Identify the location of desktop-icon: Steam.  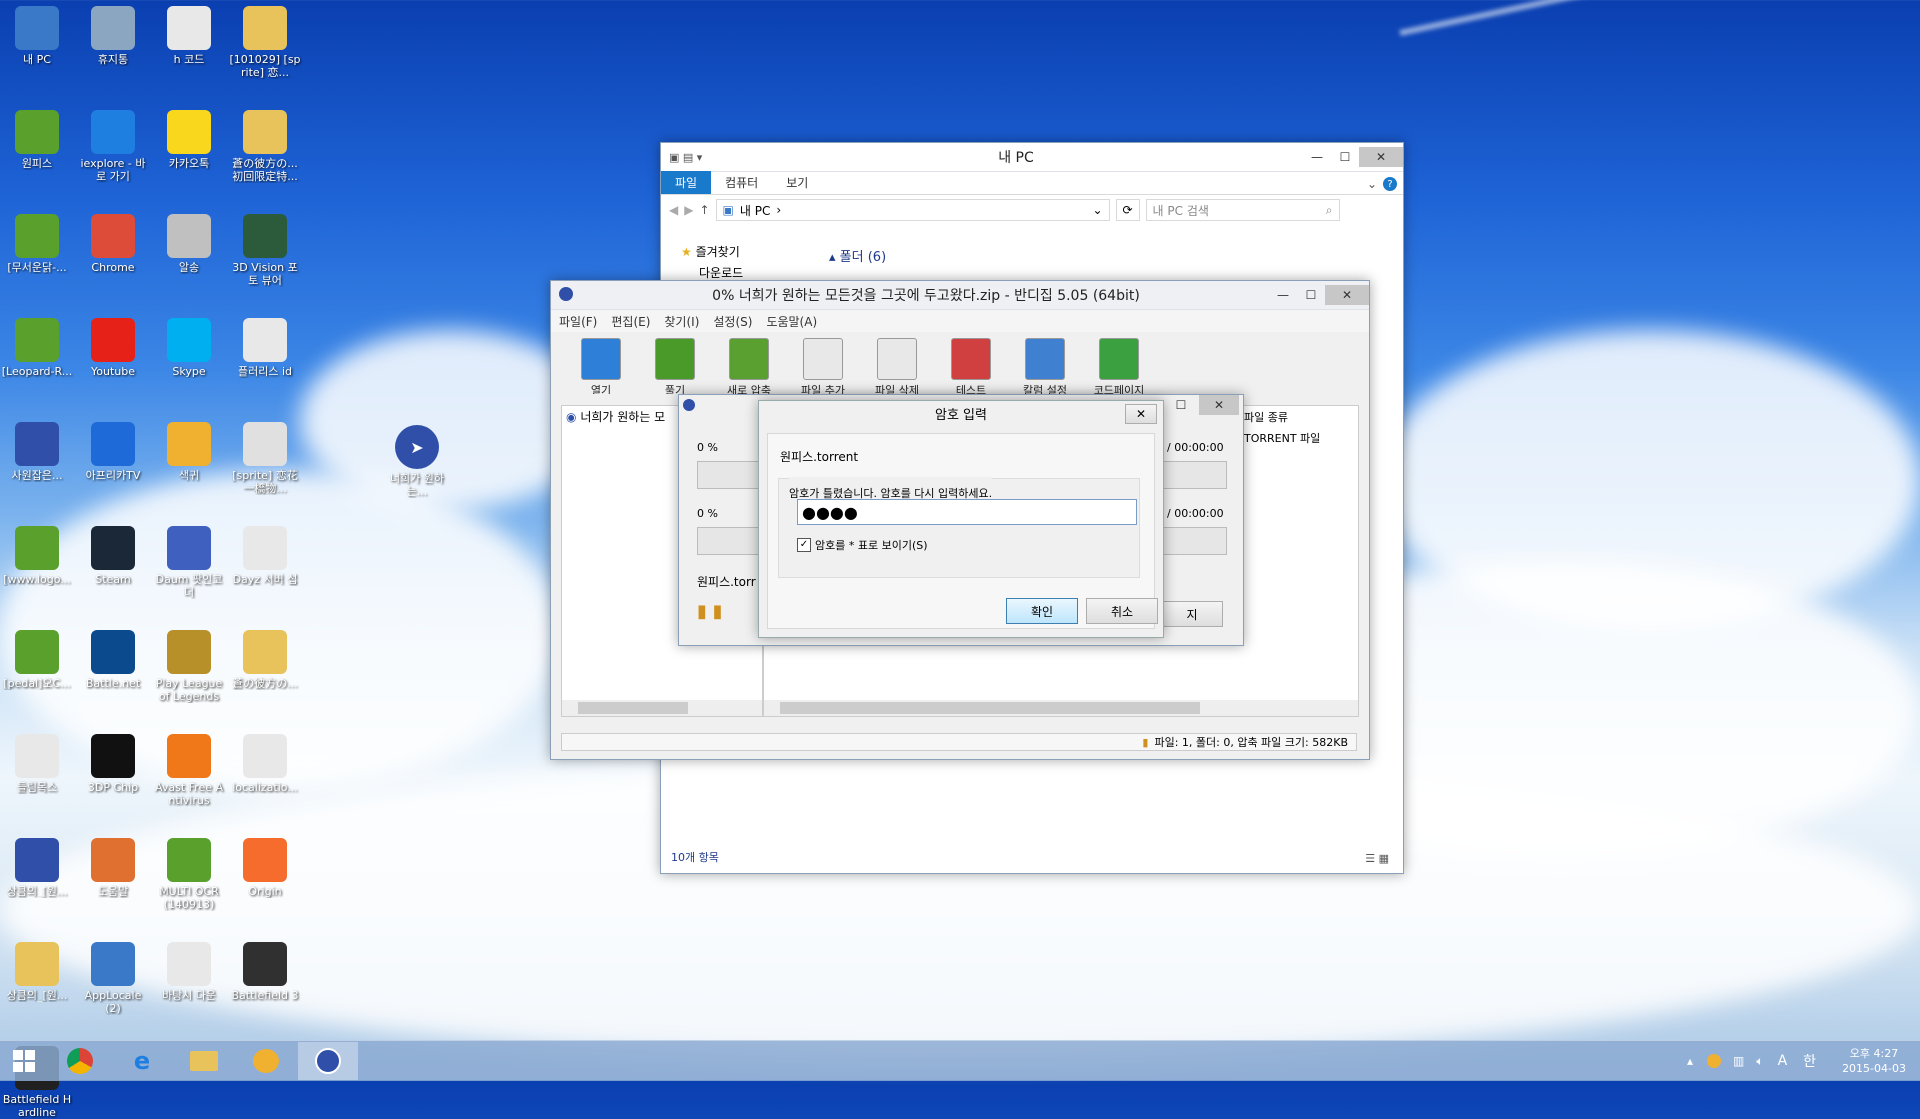
(113, 556).